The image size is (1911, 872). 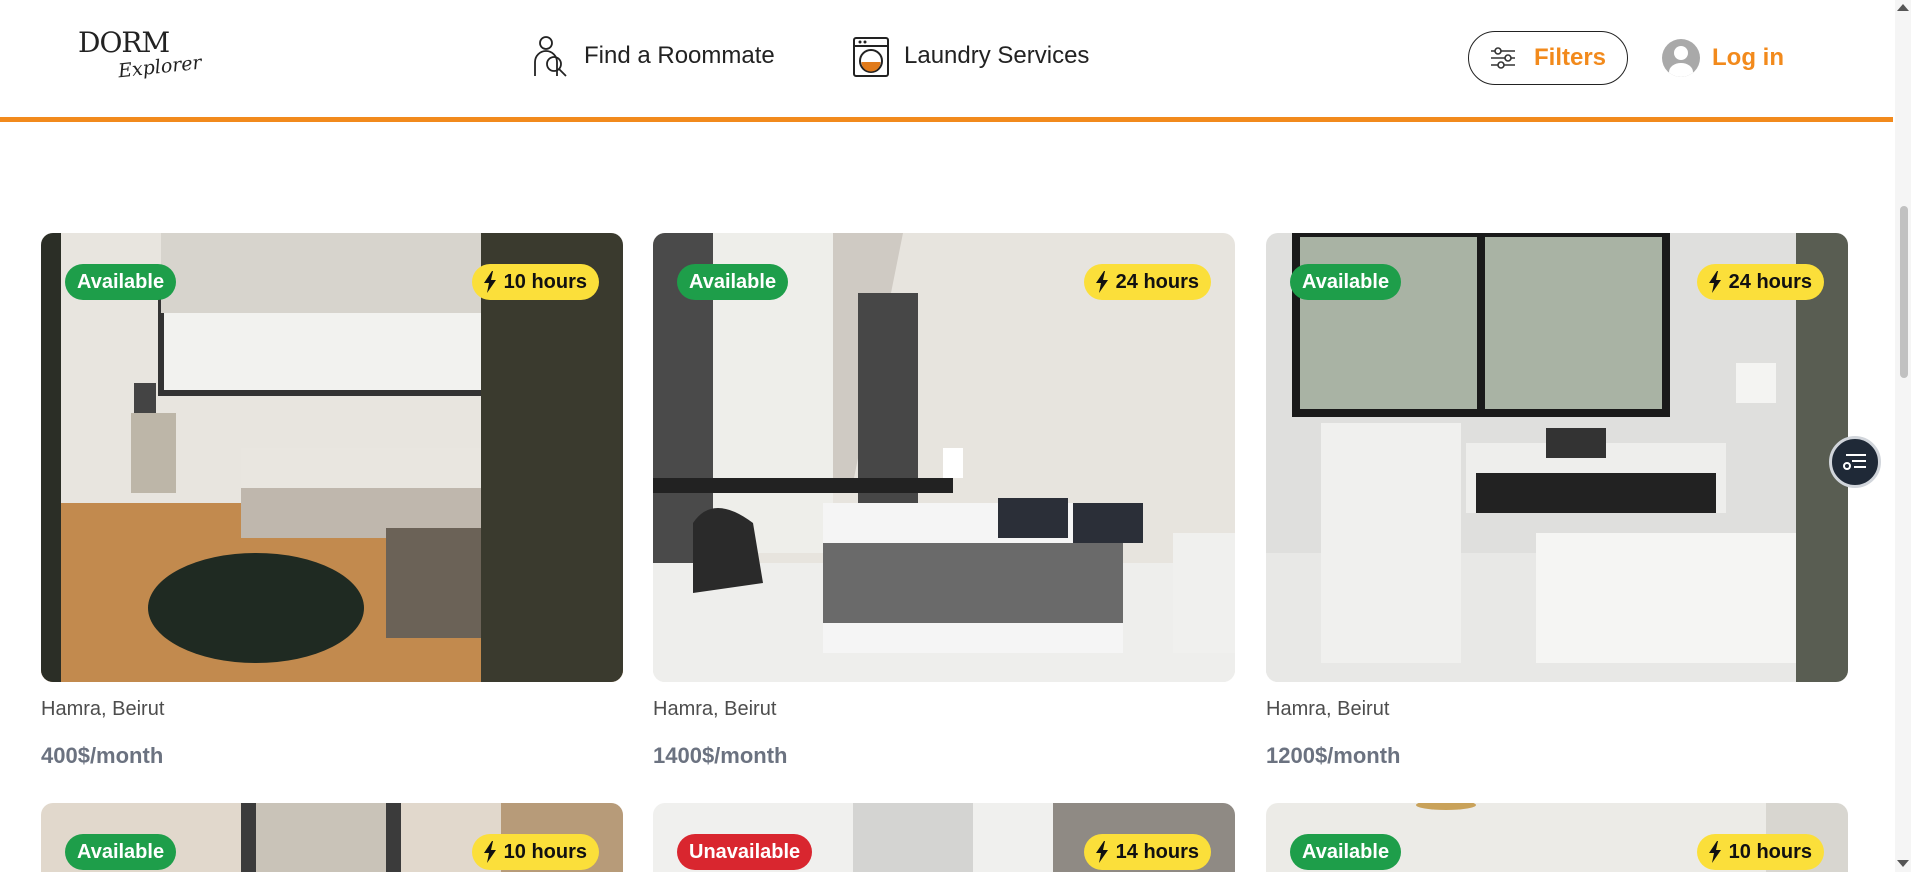 I want to click on washing-machine-icon, so click(x=871, y=57).